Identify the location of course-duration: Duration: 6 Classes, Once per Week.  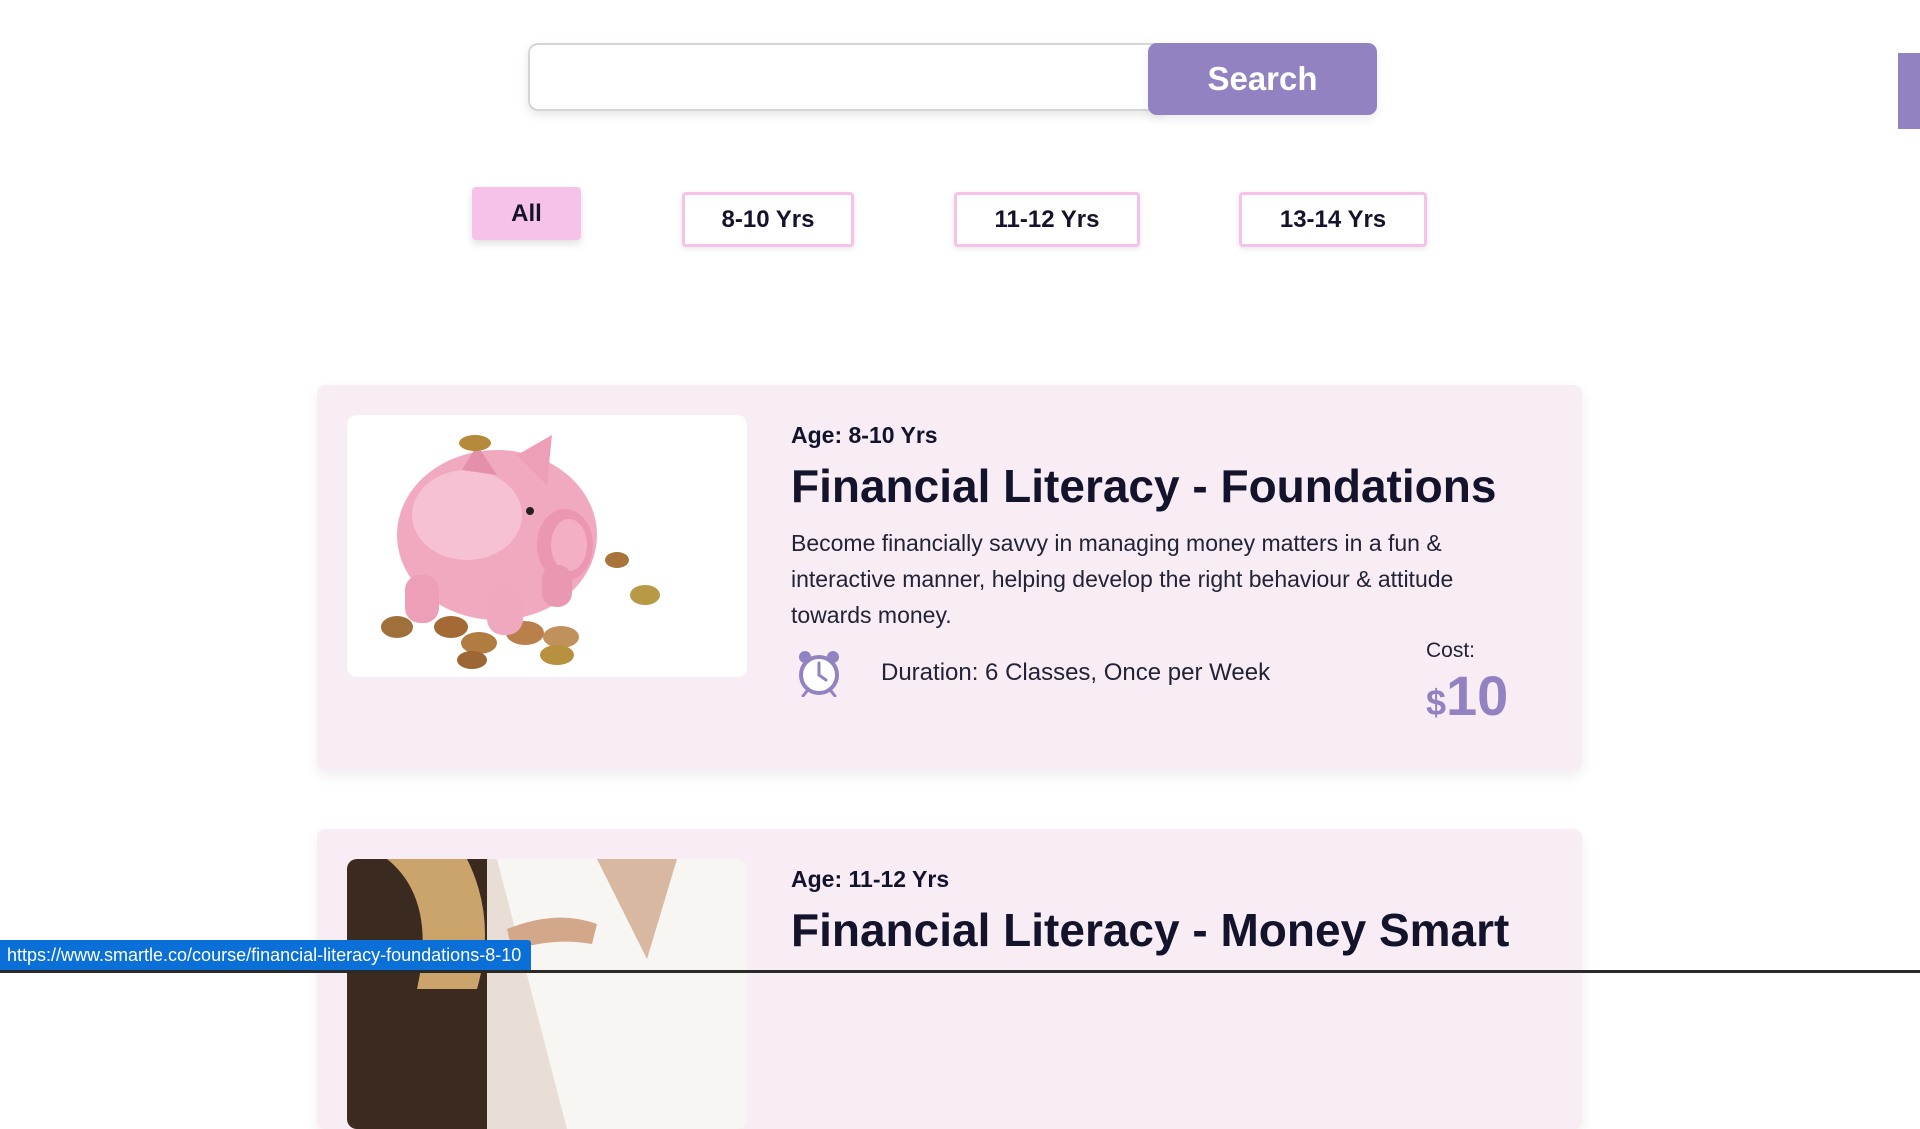
(1076, 672).